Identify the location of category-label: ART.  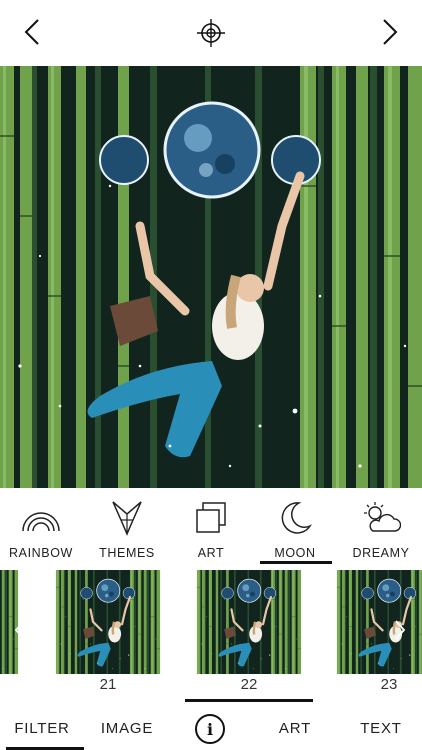
(211, 553).